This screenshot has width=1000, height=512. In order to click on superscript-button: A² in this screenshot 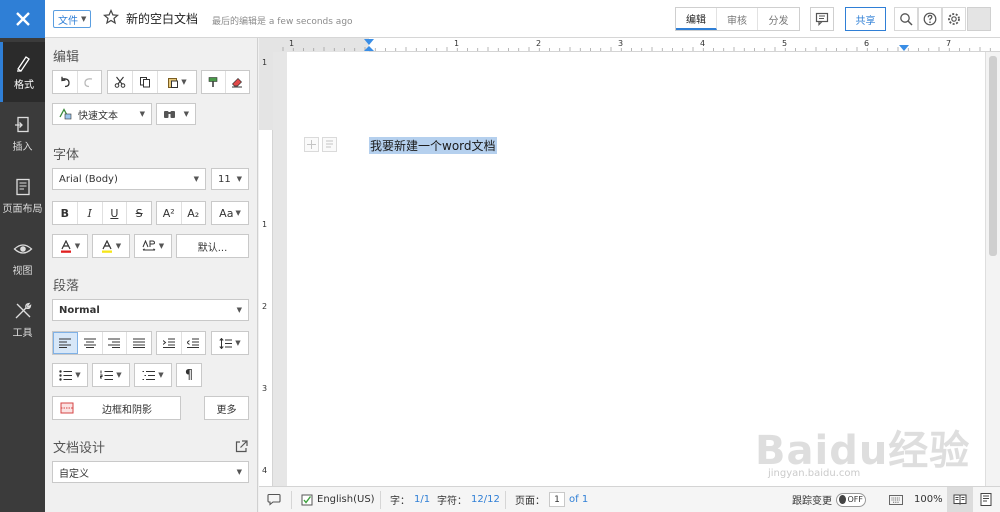, I will do `click(169, 213)`.